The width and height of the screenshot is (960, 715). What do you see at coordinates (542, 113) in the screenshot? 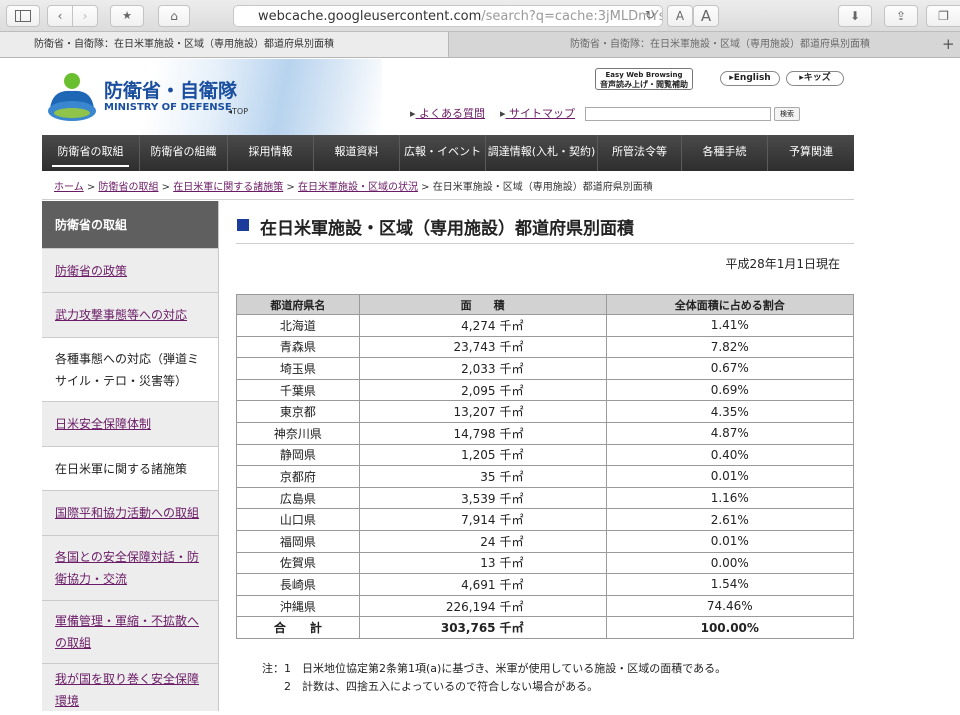
I see `sitemap-label: サイトマップ` at bounding box center [542, 113].